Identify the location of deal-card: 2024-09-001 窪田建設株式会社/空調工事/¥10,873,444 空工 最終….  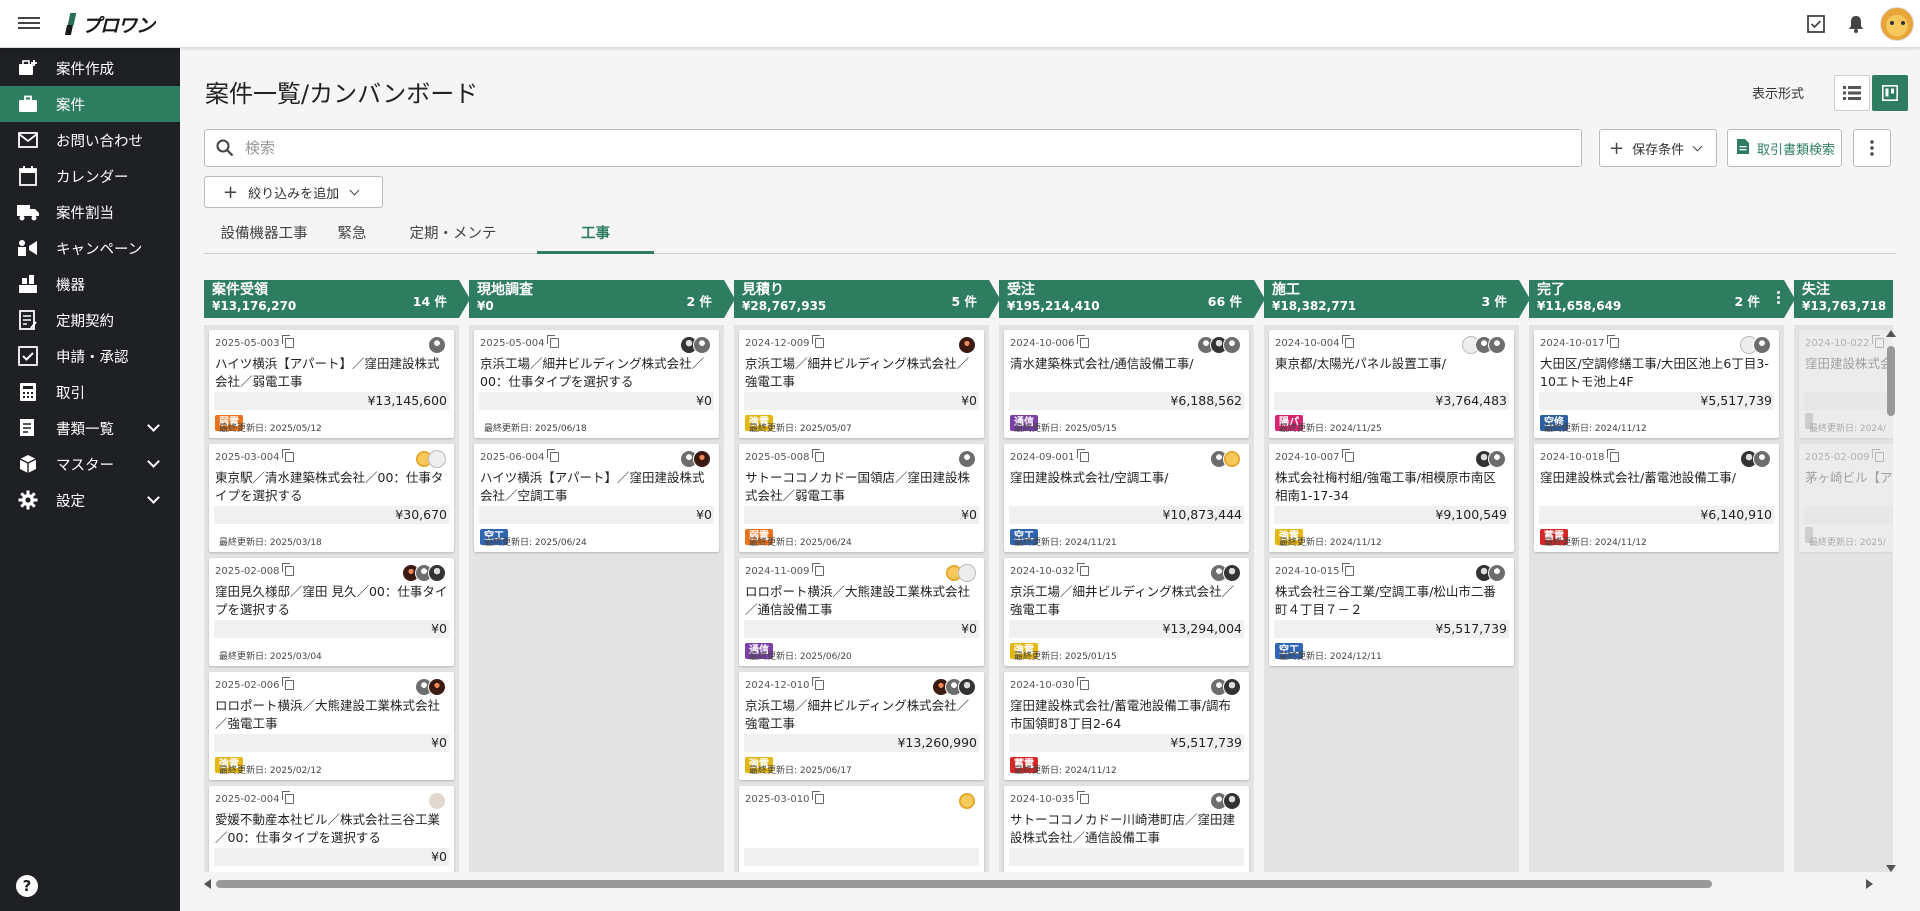
(1126, 498).